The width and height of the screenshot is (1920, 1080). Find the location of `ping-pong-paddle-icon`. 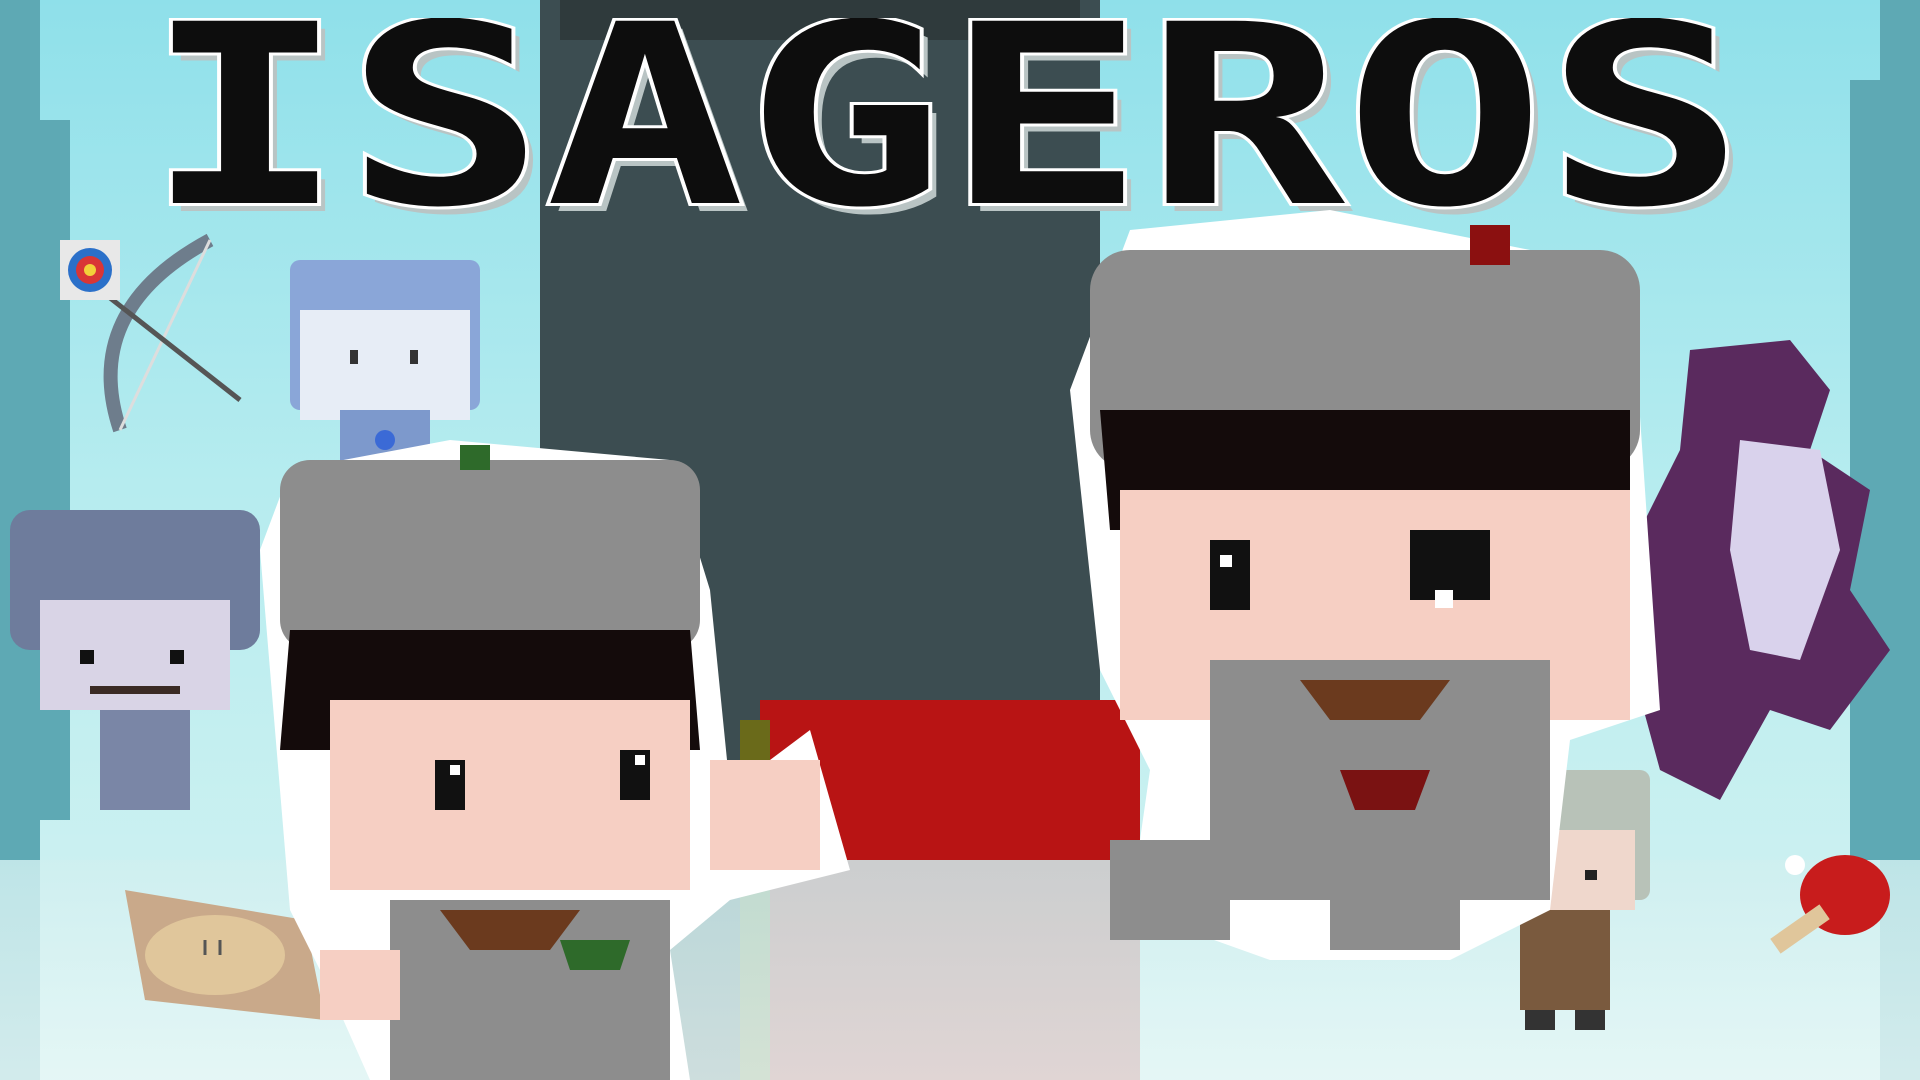

ping-pong-paddle-icon is located at coordinates (1830, 904).